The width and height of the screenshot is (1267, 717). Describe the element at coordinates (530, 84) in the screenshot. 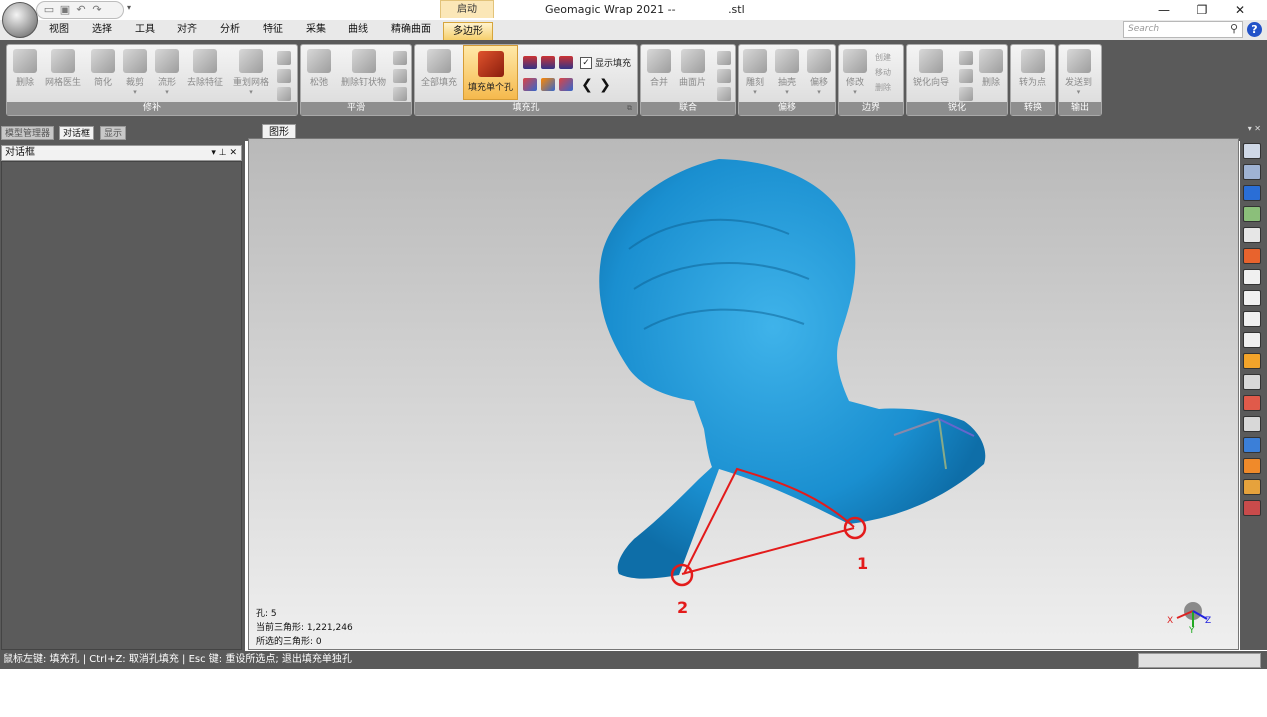

I see `fill-complete-icon` at that location.